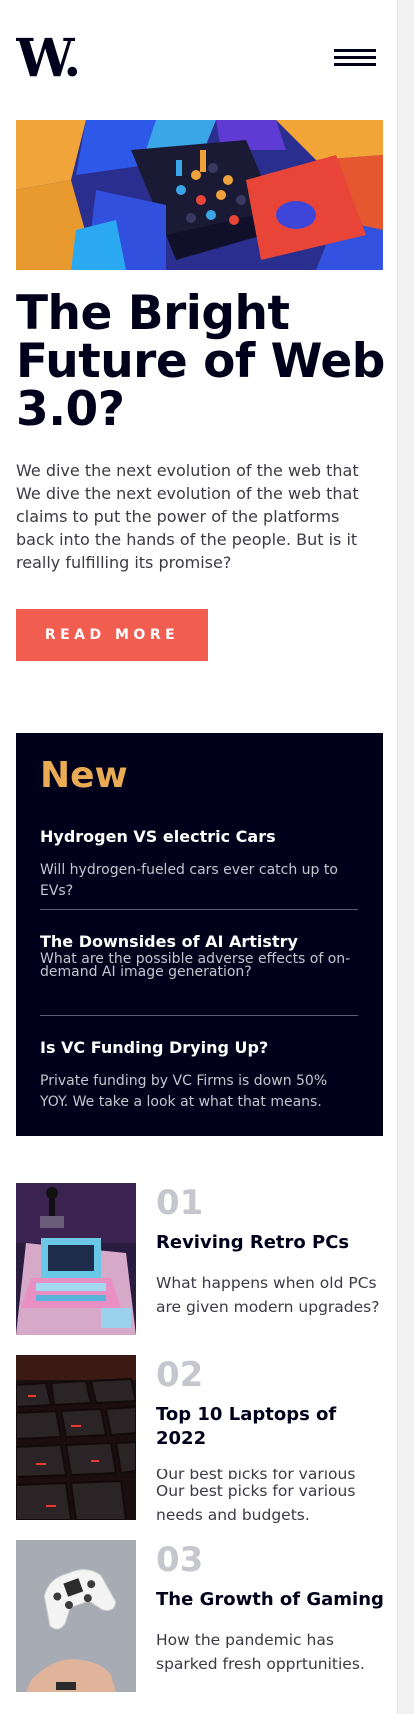  What do you see at coordinates (405, 857) in the screenshot?
I see `scrollbar` at bounding box center [405, 857].